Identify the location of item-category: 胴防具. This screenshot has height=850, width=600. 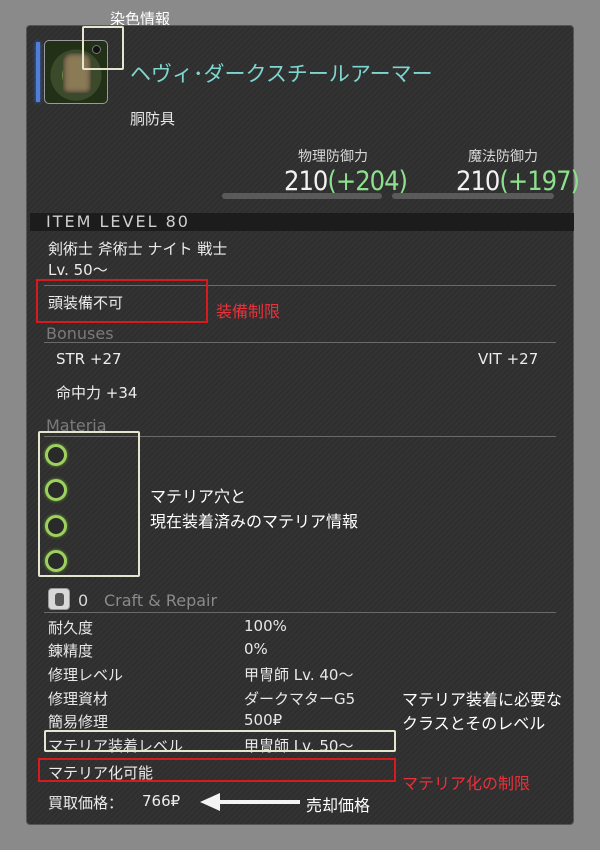
(153, 119).